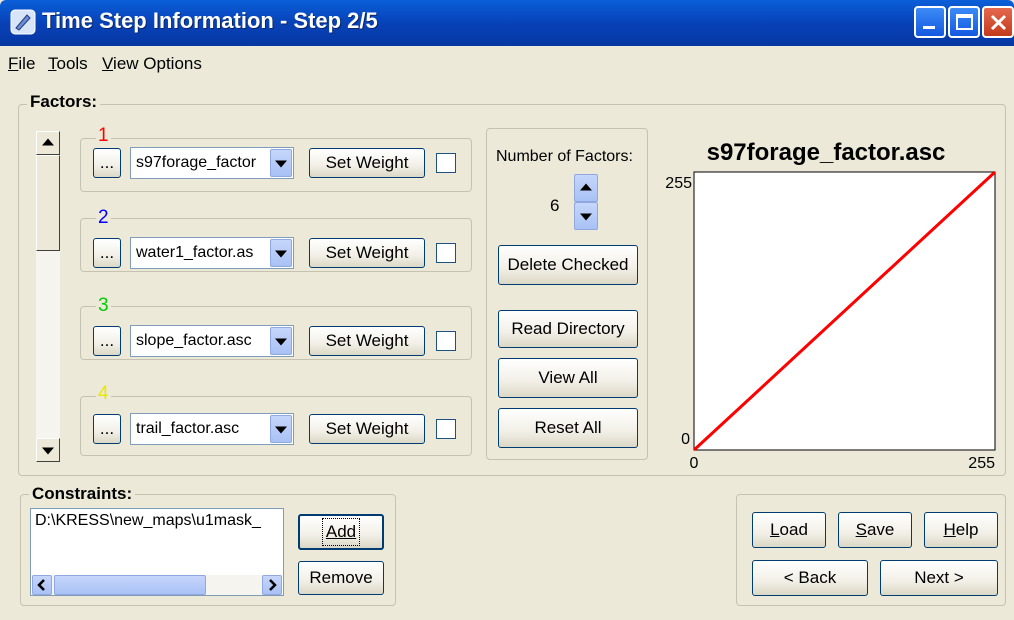 The width and height of the screenshot is (1014, 620). I want to click on app-icon, so click(23, 22).